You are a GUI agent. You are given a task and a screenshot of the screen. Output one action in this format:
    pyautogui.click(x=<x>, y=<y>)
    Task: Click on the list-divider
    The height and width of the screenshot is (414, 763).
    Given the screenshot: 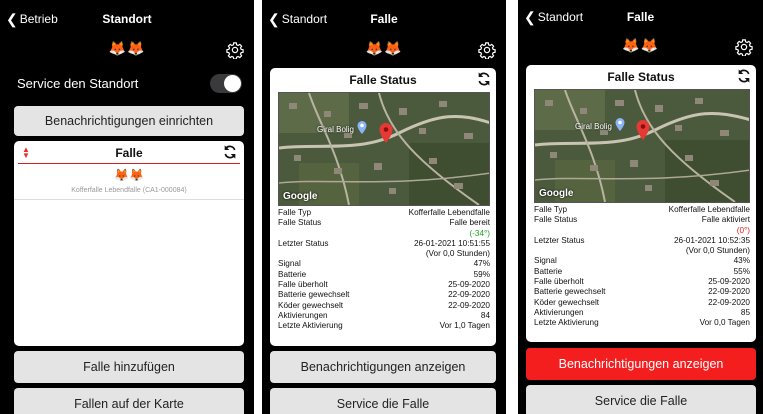 What is the action you would take?
    pyautogui.click(x=129, y=199)
    